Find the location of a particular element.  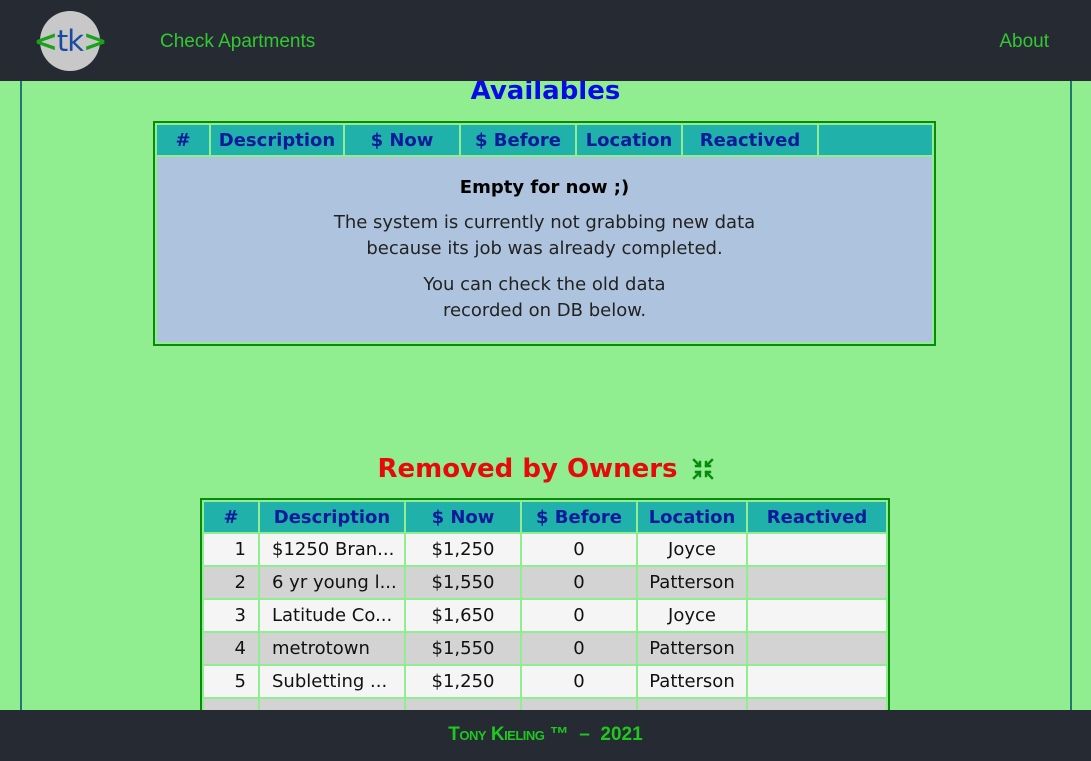

table-row: 1 $1250 Bran... $1,250 0 Joyce is located at coordinates (545, 549).